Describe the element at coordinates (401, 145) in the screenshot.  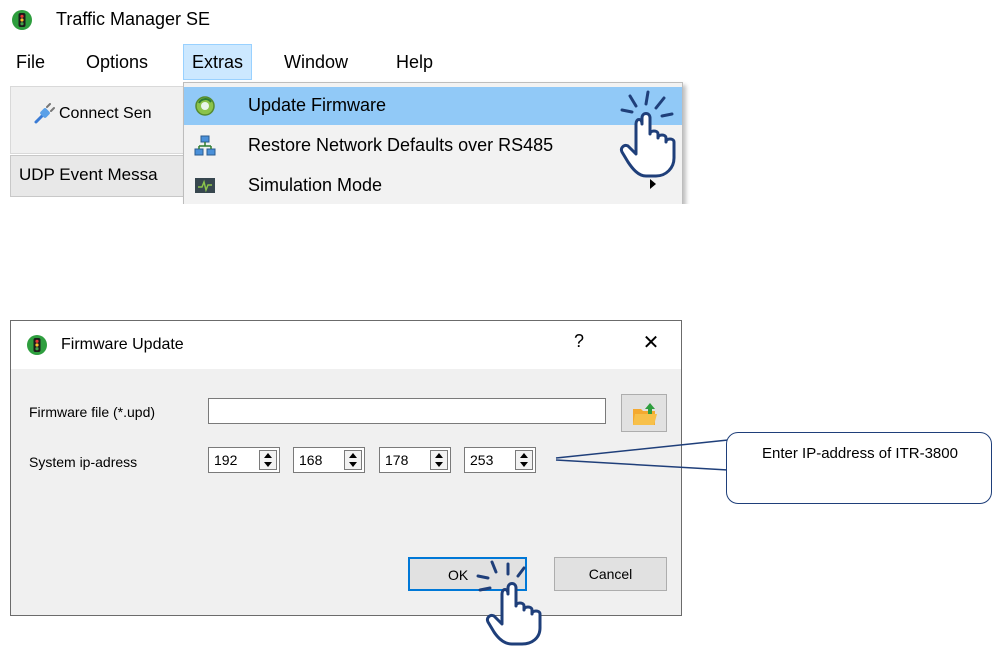
I see `restore-network-label: Restore Network Defaults over RS485` at that location.